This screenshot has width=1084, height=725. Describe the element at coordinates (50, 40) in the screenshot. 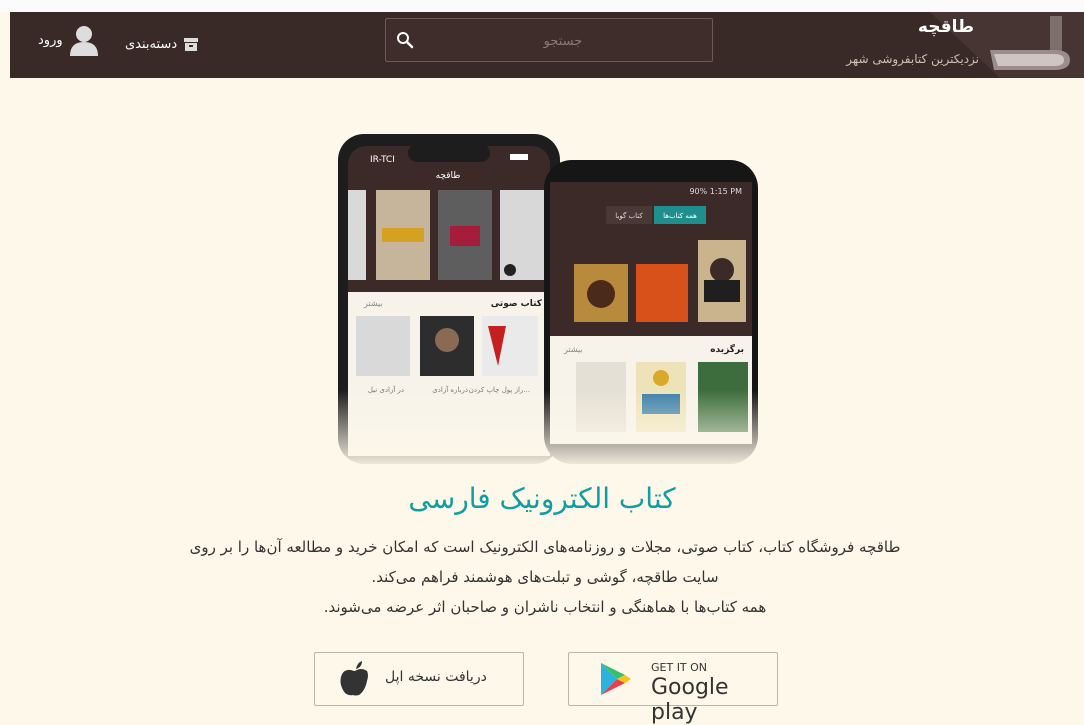

I see `login-label: ورود` at that location.